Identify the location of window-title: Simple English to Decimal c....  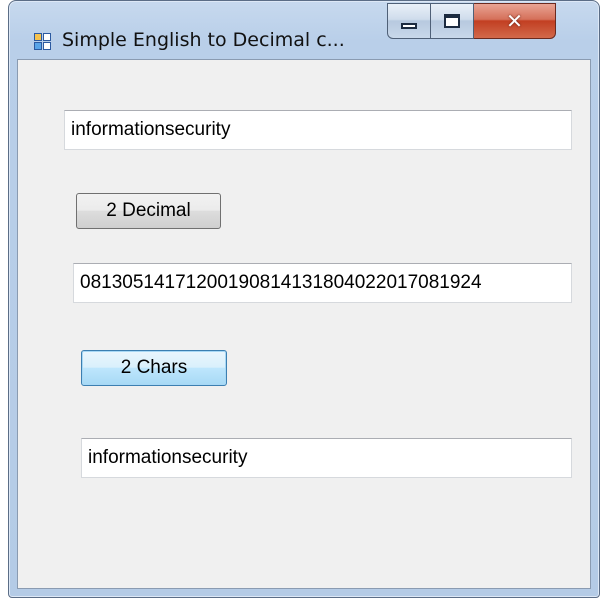
(203, 40).